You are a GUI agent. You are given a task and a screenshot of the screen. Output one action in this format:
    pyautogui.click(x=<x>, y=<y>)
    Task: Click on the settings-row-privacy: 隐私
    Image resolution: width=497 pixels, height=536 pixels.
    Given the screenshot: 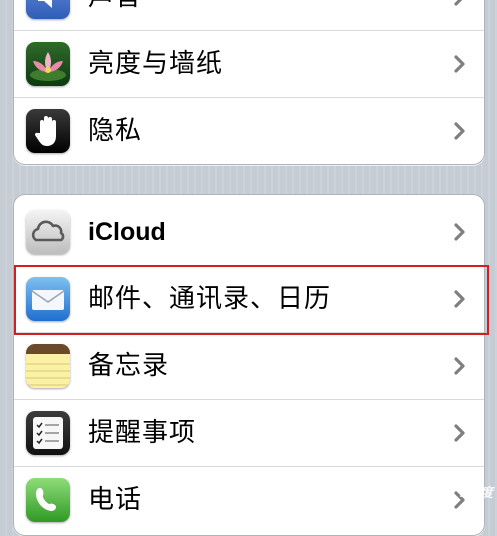 What is the action you would take?
    pyautogui.click(x=249, y=131)
    